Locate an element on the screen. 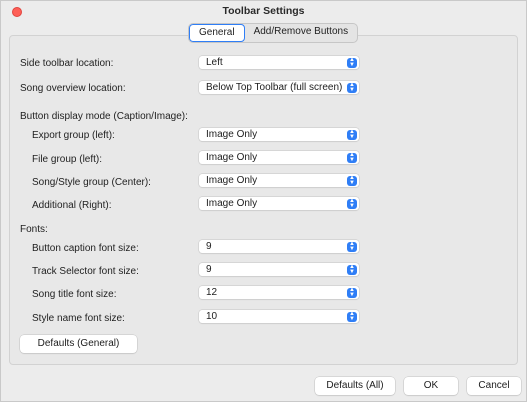 The image size is (527, 402). track-selector-font-size-label: Track Selector font size: is located at coordinates (85, 271).